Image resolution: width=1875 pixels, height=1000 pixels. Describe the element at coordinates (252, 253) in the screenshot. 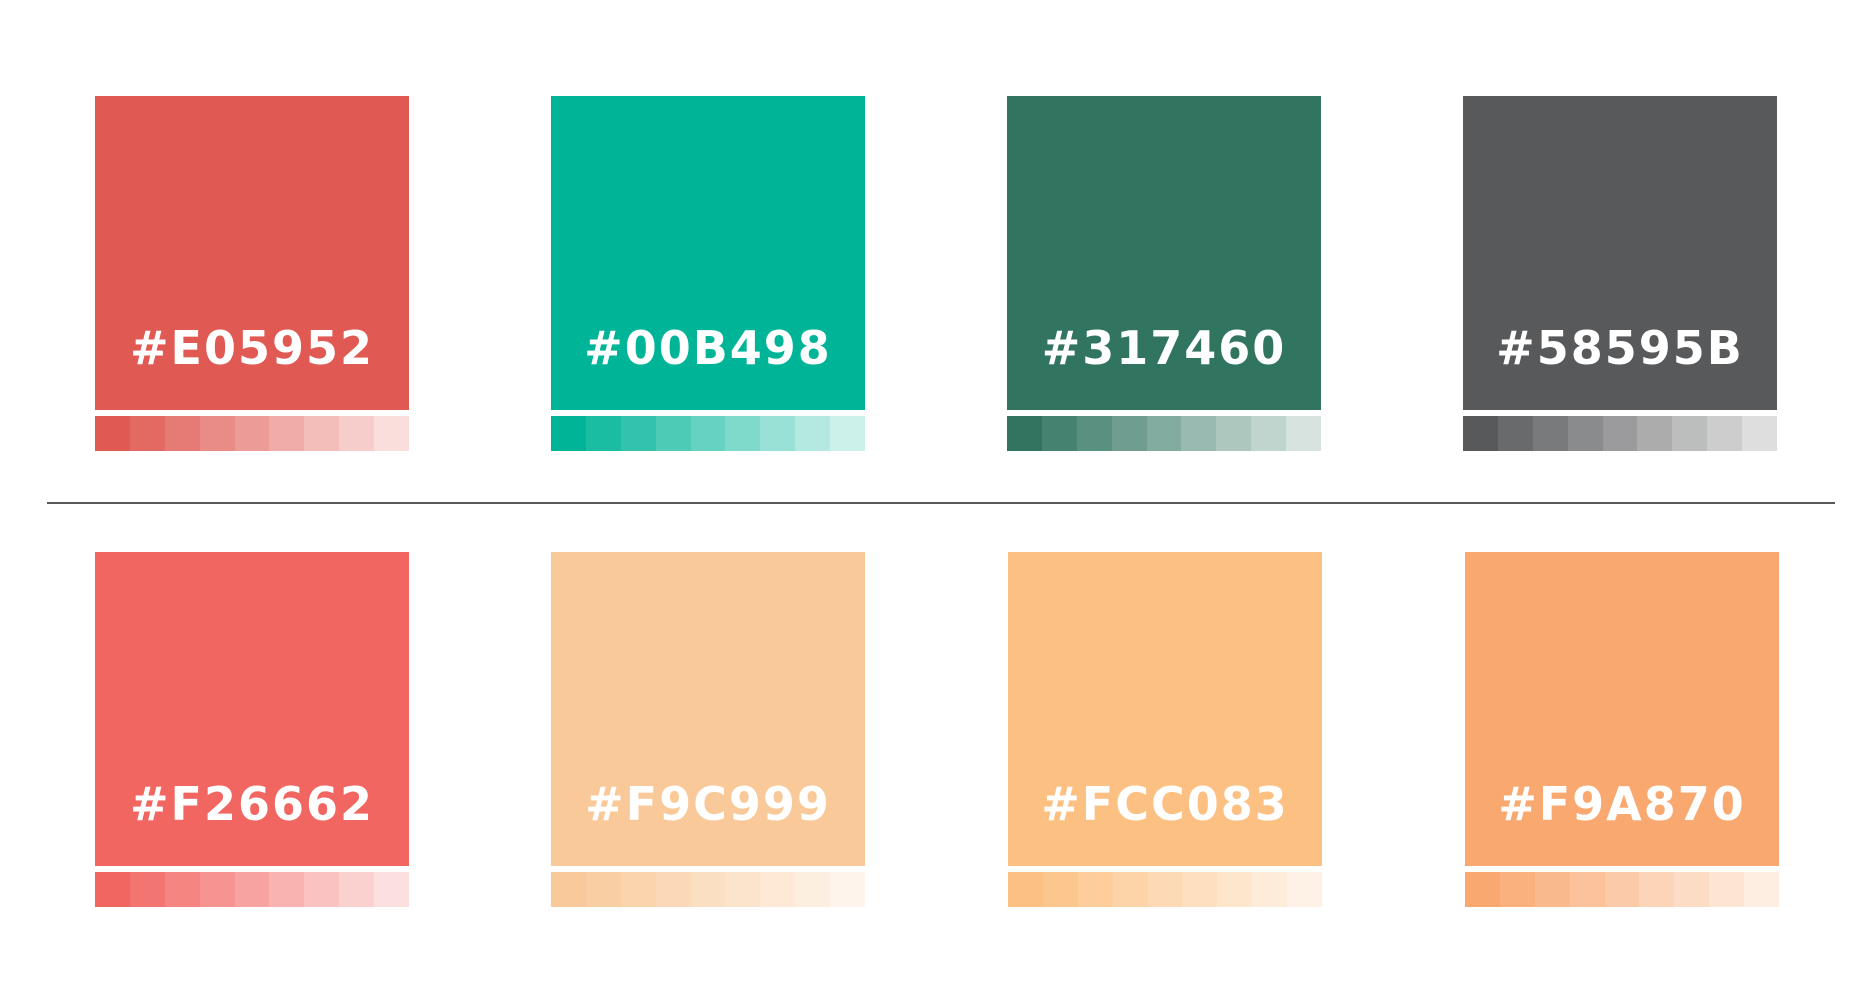

I see `swatch-main-color: #E05952` at that location.